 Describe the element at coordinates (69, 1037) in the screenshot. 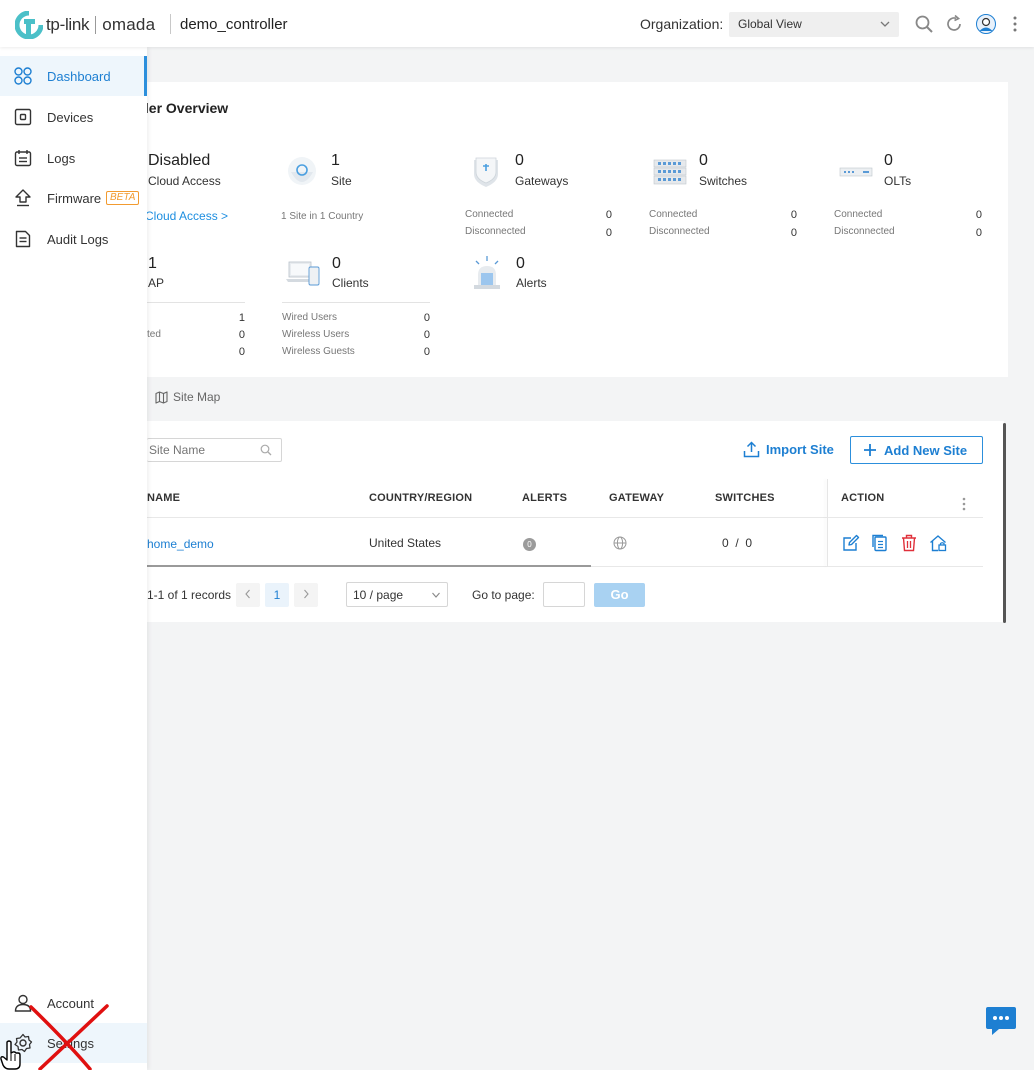

I see `red-cross-mark-icon` at that location.